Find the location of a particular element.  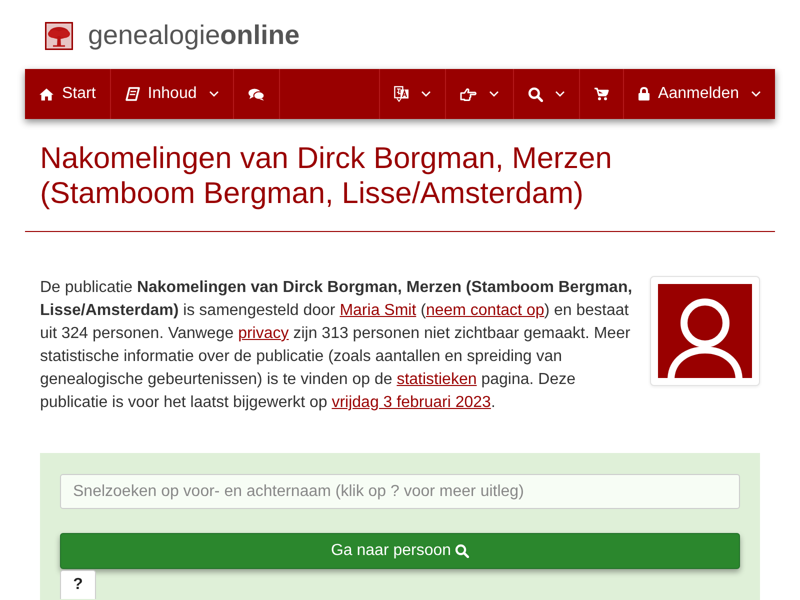

text-link: vrijdag 3 februari 2023 is located at coordinates (411, 402).